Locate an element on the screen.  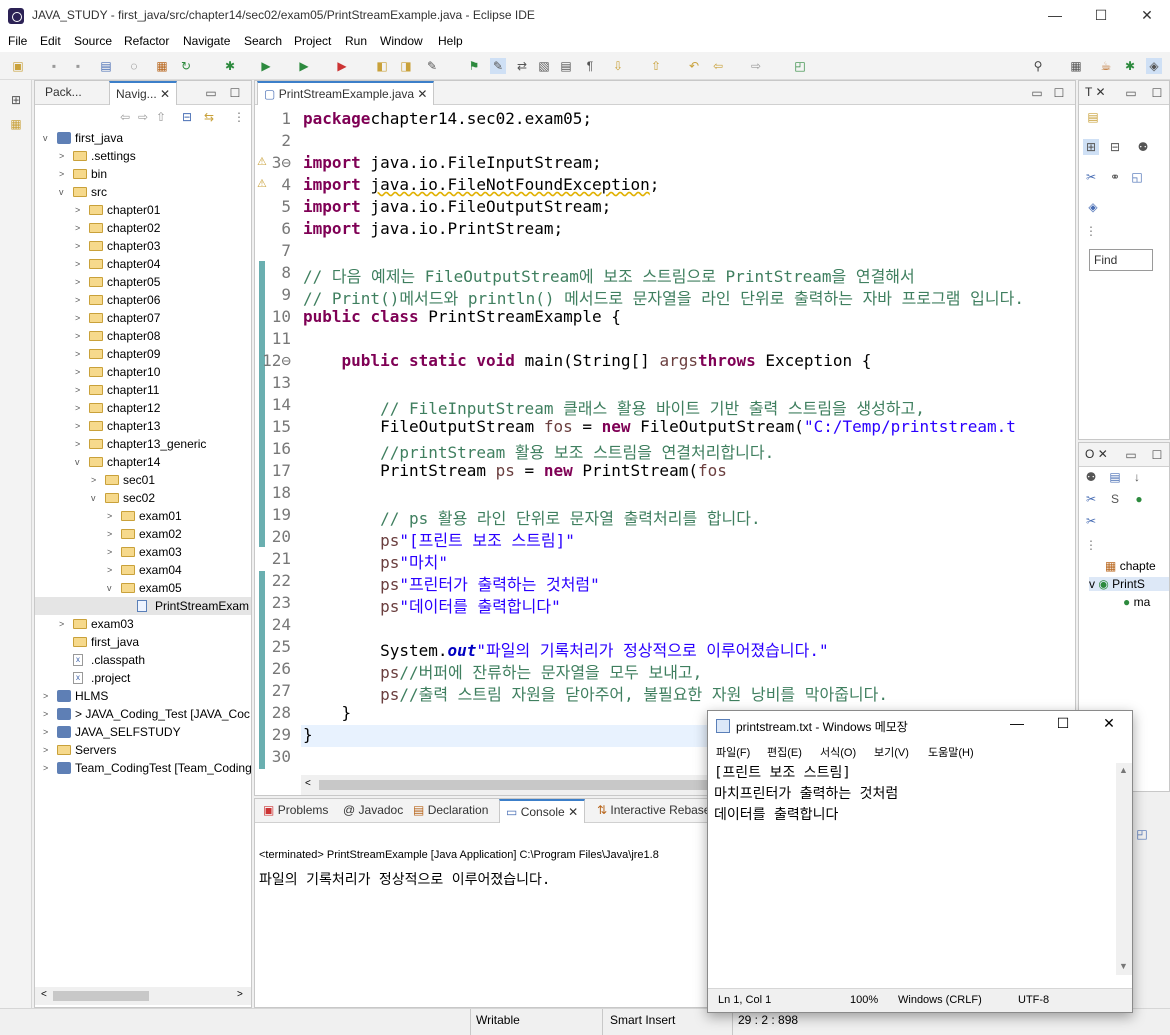
hide-local-types-icon: ✂ is located at coordinates (1091, 521).